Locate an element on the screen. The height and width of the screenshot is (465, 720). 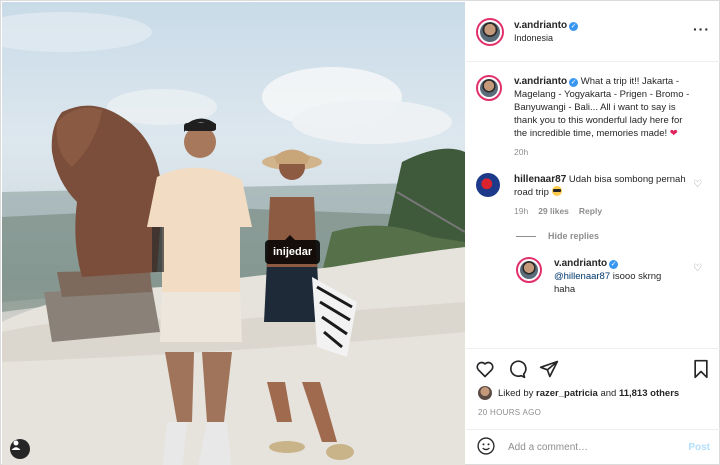
person-icon is located at coordinates (20, 449).